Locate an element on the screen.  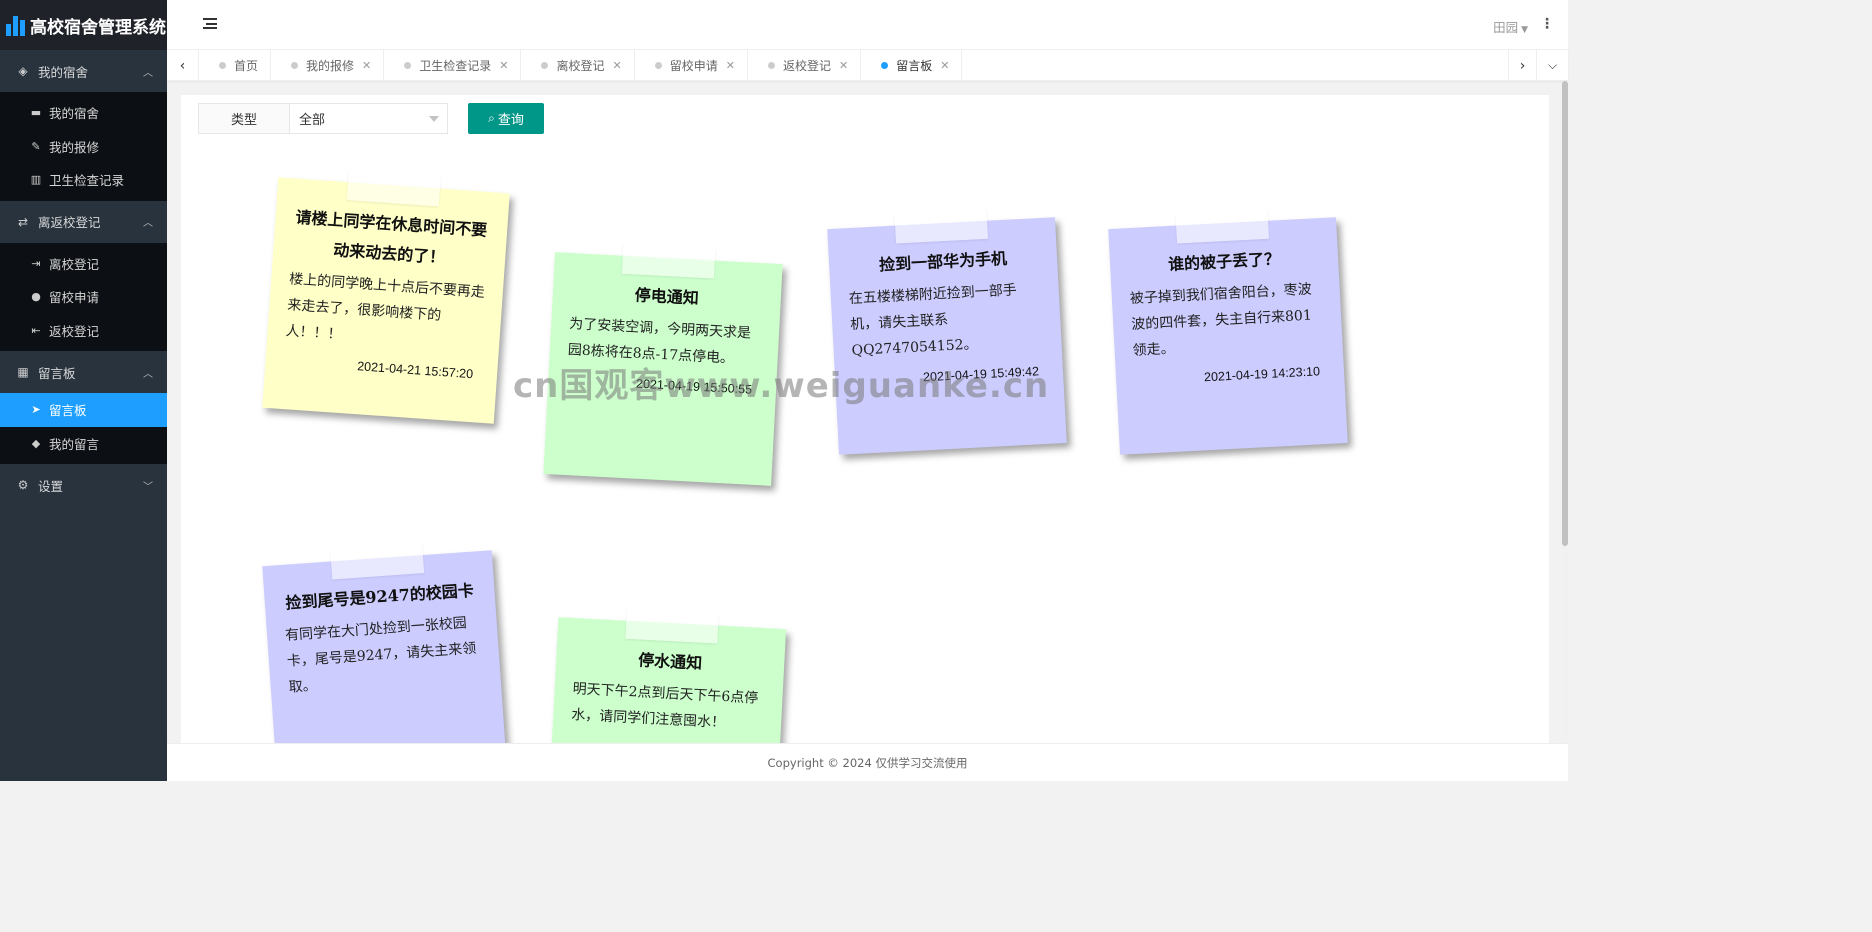
note-title: 谁的被子丢了？ is located at coordinates (1224, 262).